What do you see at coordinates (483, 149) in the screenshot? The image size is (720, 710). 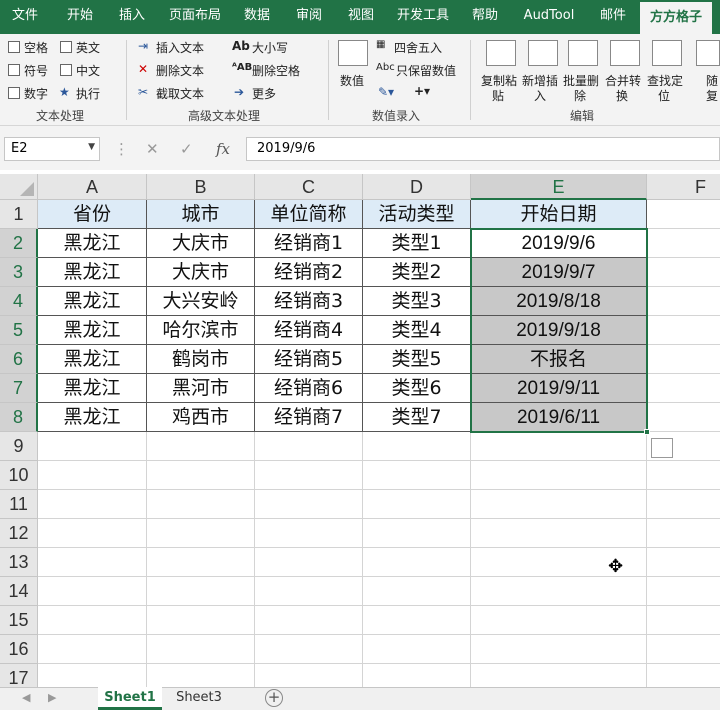 I see `formula-input: 2019/9/6` at bounding box center [483, 149].